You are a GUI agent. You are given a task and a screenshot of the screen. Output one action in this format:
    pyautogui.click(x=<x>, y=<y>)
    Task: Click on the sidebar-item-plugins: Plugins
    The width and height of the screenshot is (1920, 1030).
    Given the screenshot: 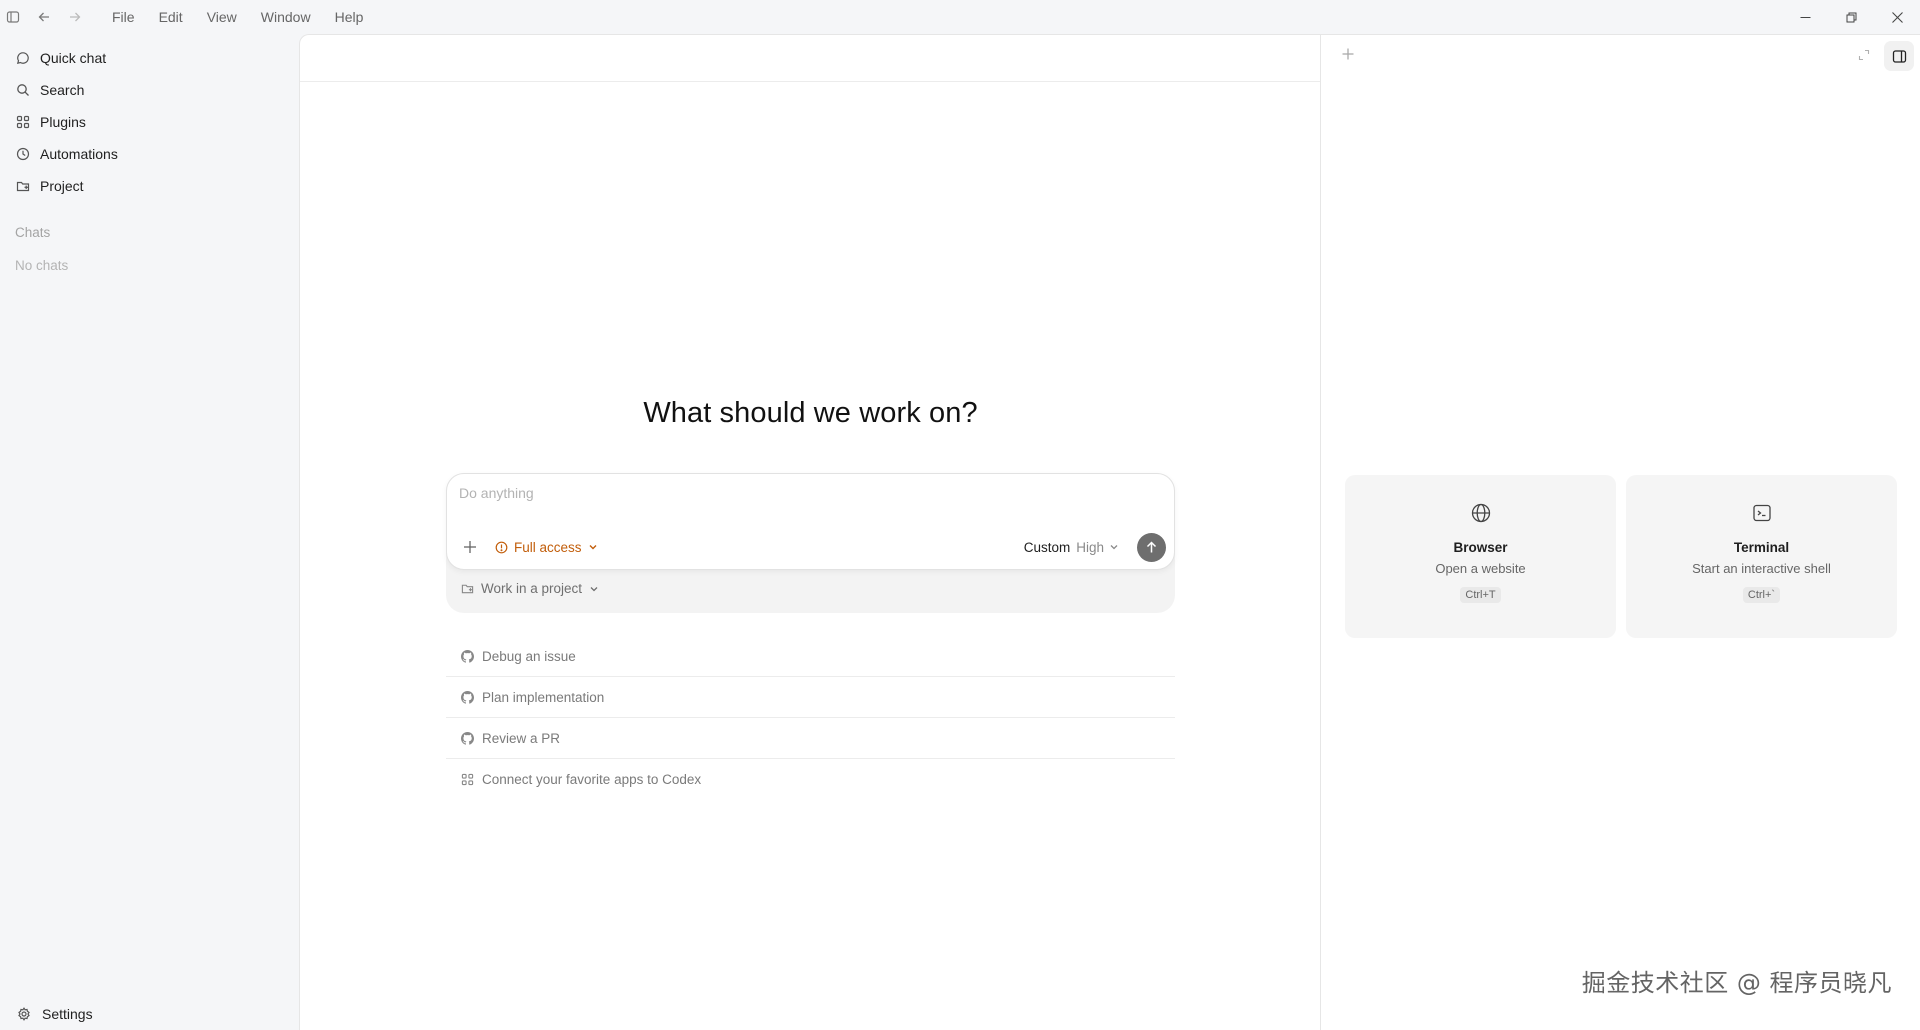 What is the action you would take?
    pyautogui.click(x=149, y=122)
    